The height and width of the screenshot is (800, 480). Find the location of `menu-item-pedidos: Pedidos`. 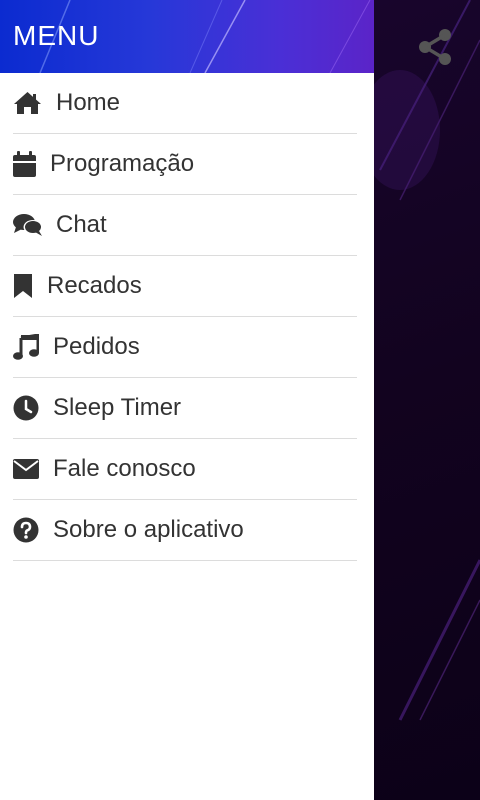

menu-item-pedidos: Pedidos is located at coordinates (185, 347).